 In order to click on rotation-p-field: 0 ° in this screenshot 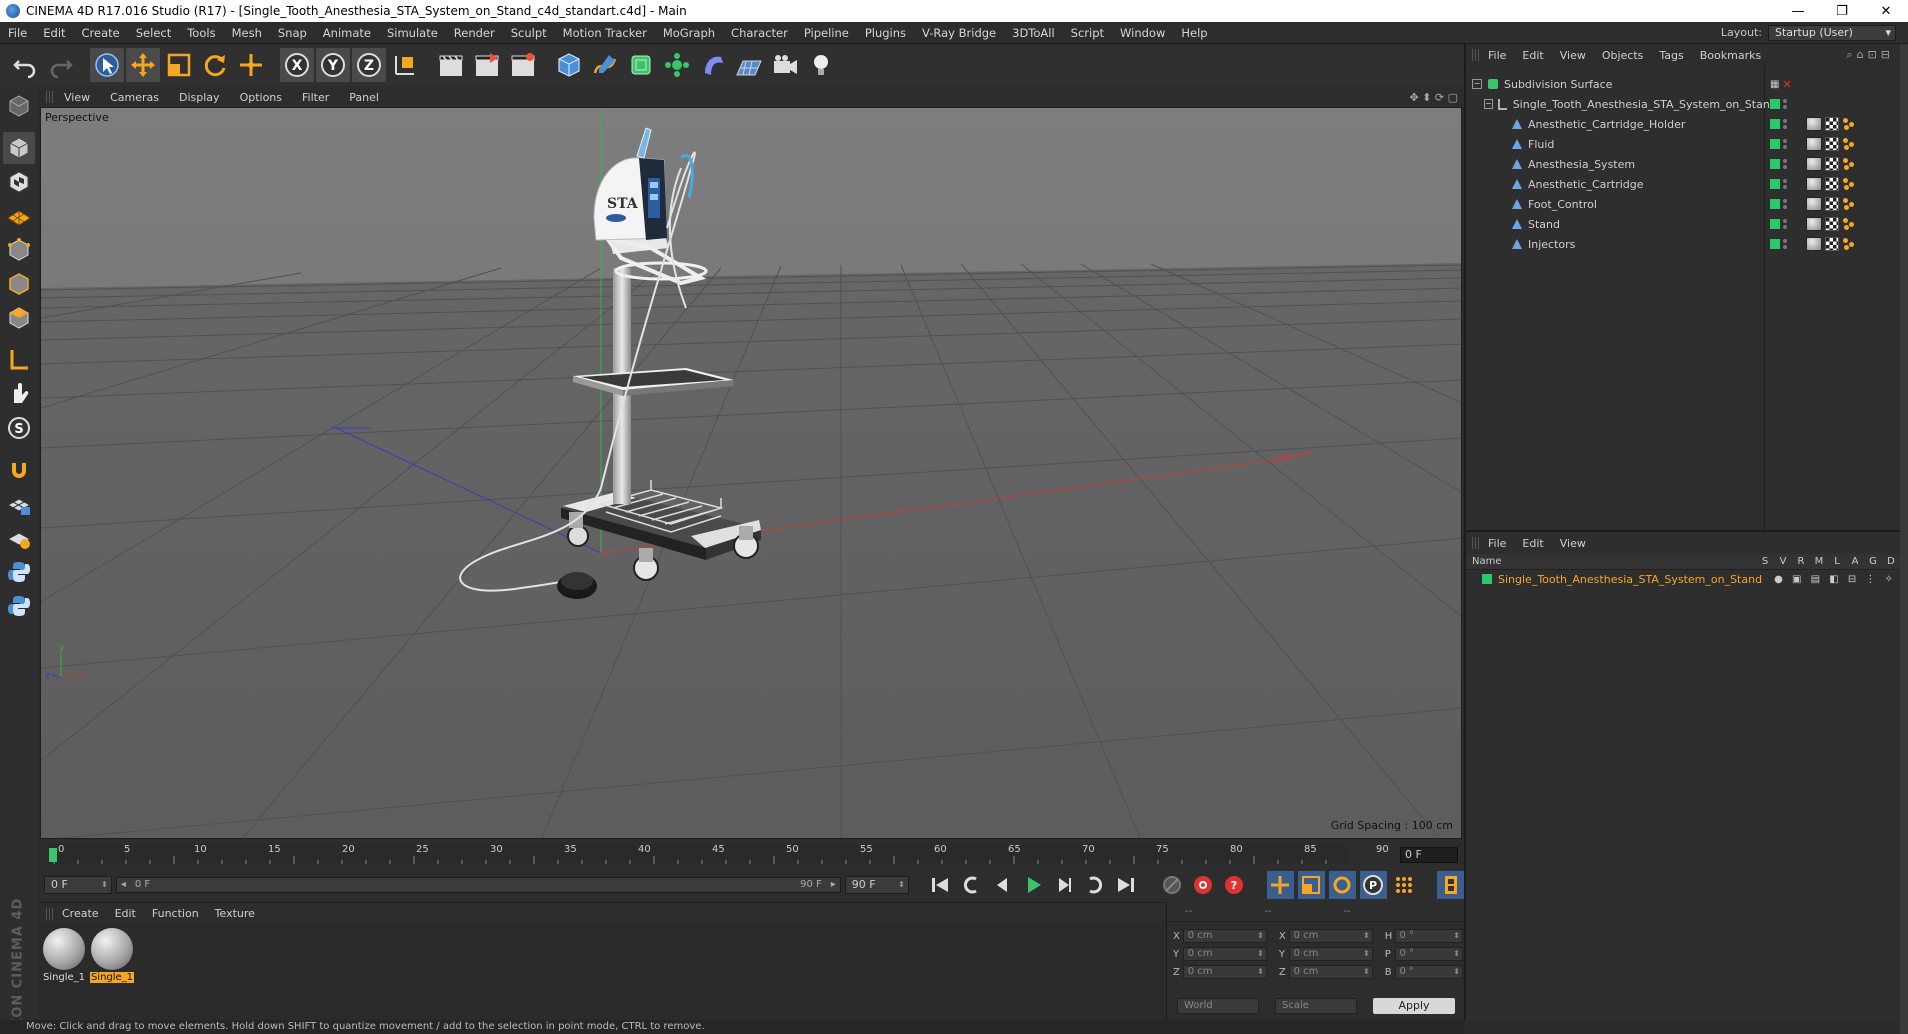, I will do `click(1428, 954)`.